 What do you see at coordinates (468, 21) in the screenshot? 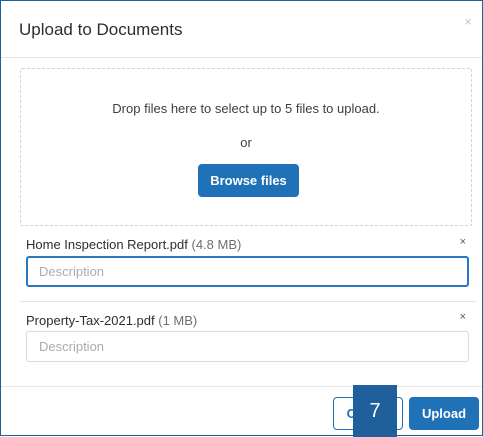
I see `close-icon: ×` at bounding box center [468, 21].